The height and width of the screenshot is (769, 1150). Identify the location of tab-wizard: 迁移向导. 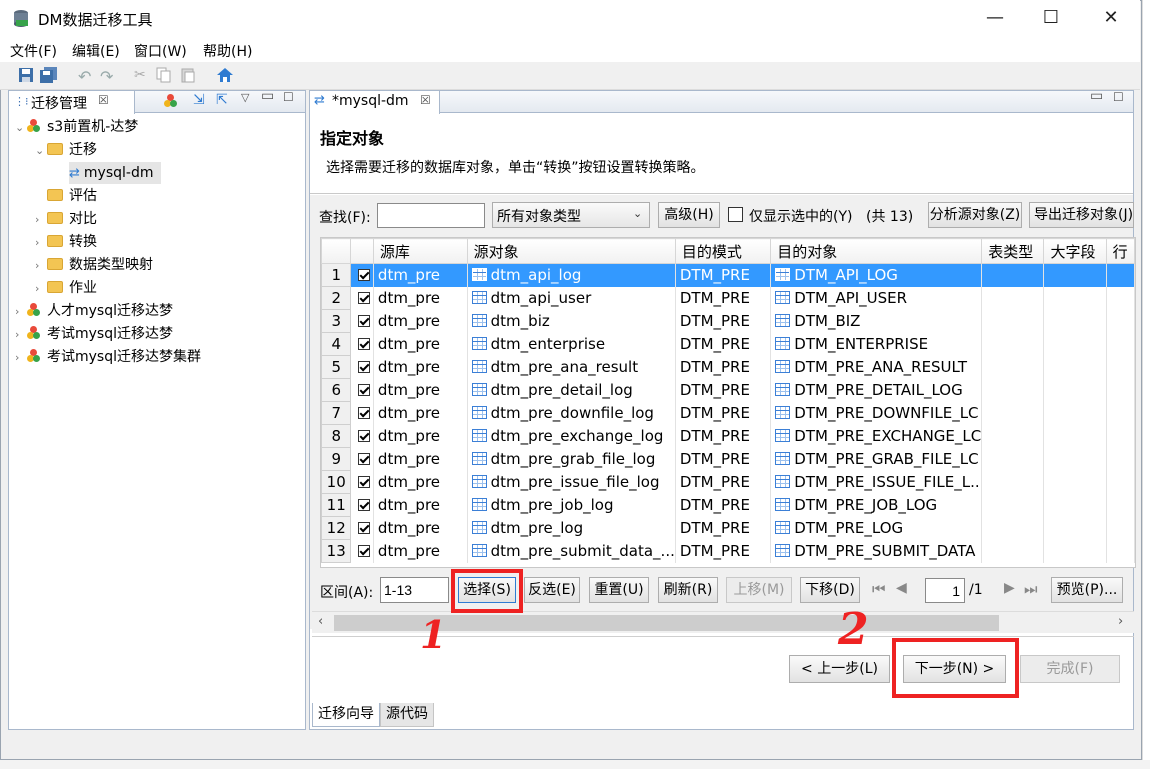
(346, 715).